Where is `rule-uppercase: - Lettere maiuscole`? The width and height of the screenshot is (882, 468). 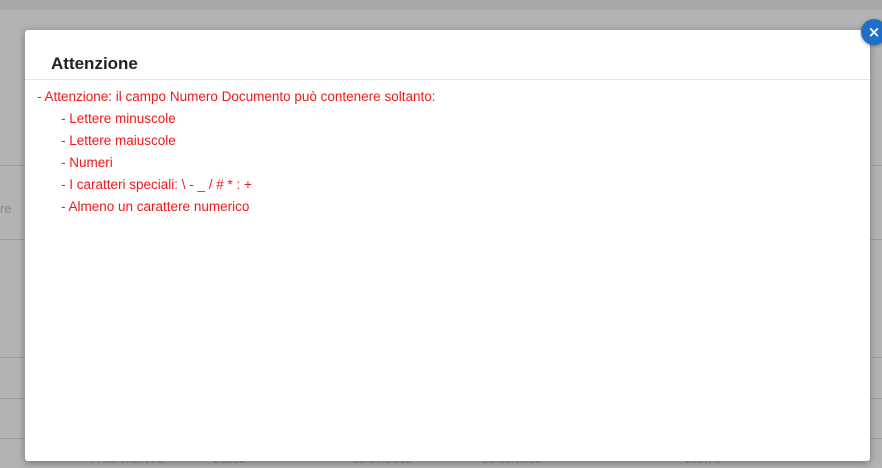 rule-uppercase: - Lettere maiuscole is located at coordinates (118, 140).